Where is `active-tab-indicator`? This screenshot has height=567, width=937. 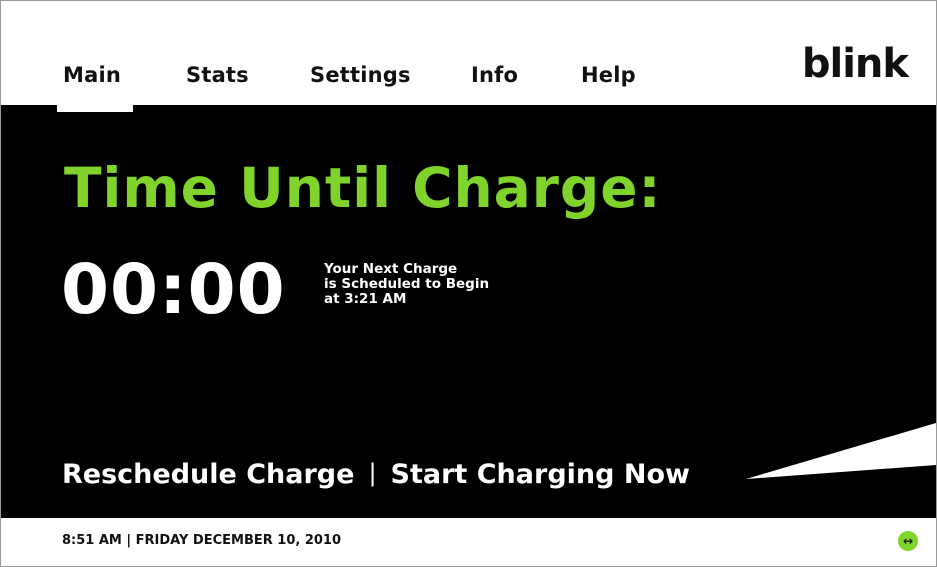
active-tab-indicator is located at coordinates (95, 108).